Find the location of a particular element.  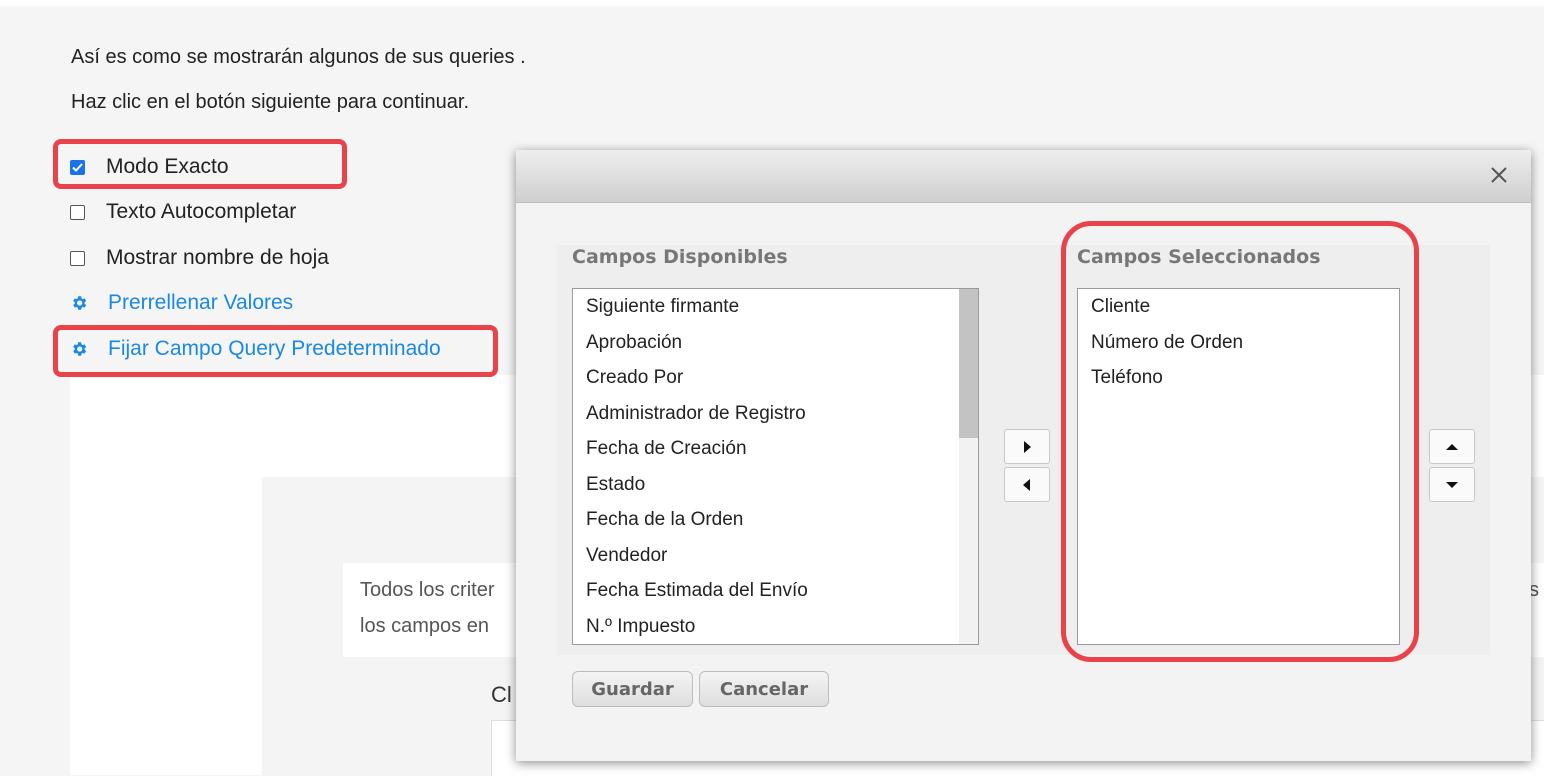

list-item: N.º Impuesto is located at coordinates (775, 627).